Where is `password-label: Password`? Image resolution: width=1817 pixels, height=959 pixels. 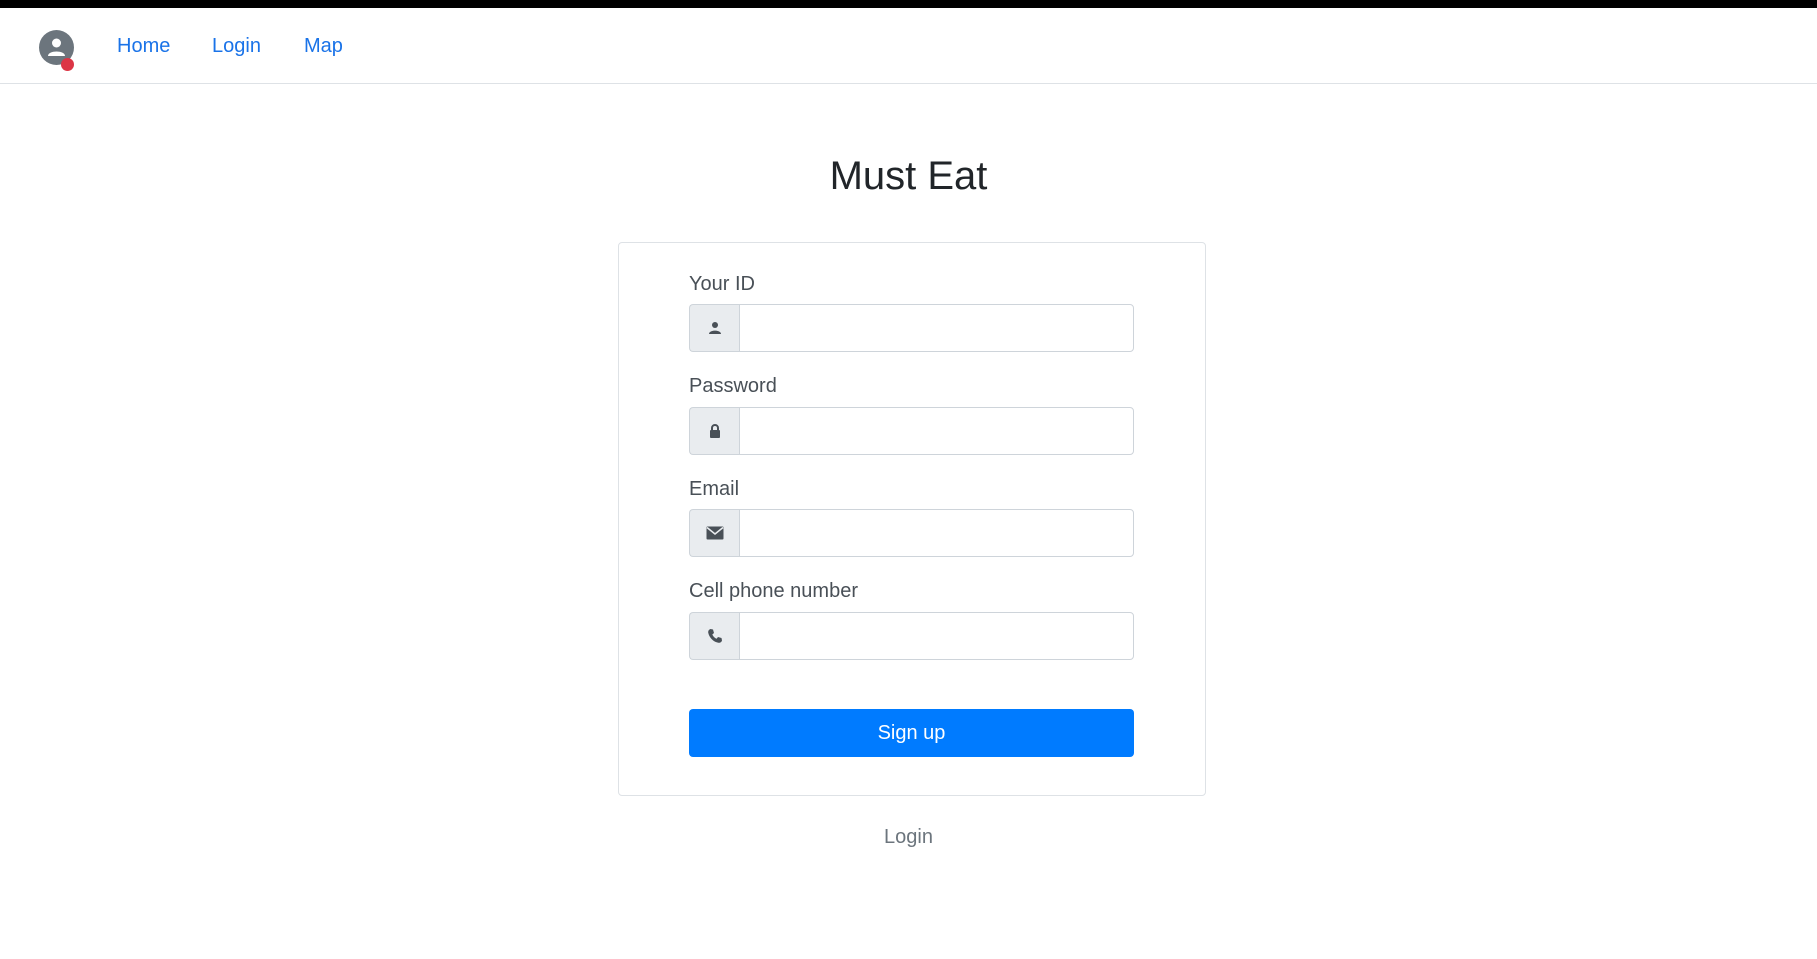
password-label: Password is located at coordinates (733, 386).